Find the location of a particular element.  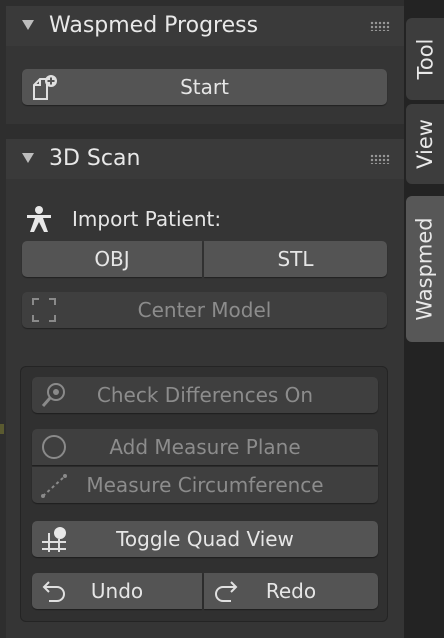

add-measure-plane-label: Add Measure Plane is located at coordinates (205, 447).